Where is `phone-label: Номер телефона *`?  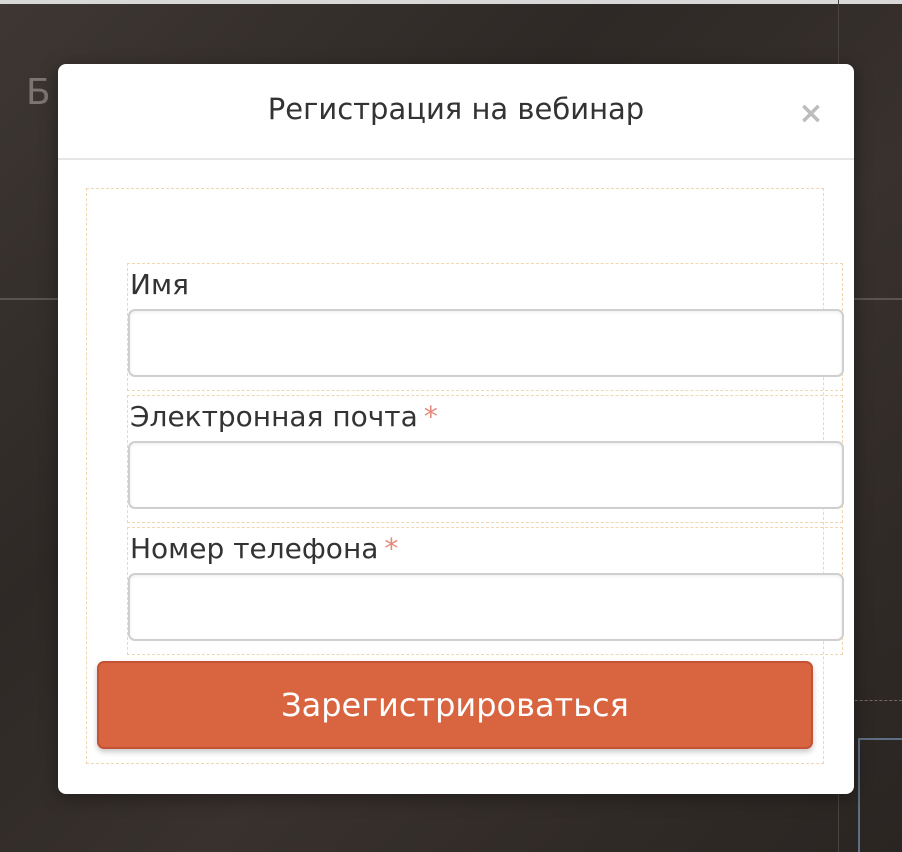
phone-label: Номер телефона * is located at coordinates (264, 548).